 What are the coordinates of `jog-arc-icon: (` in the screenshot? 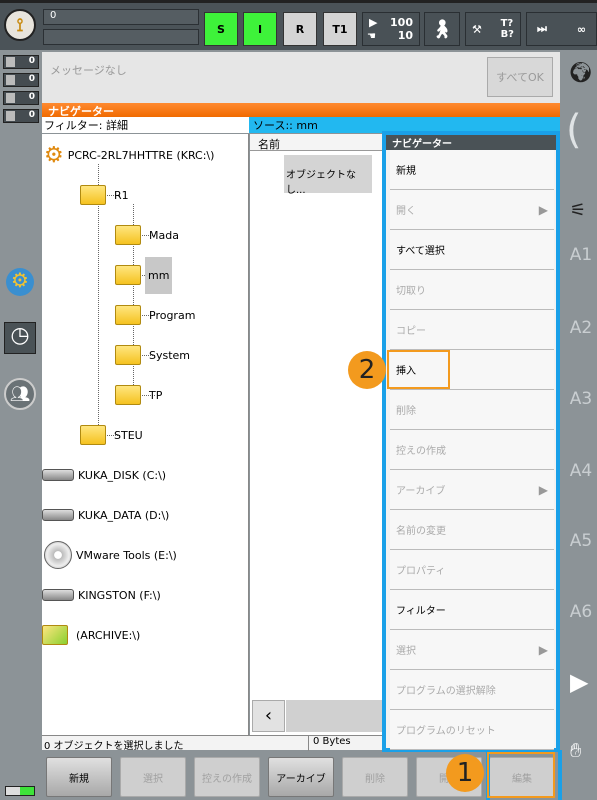 It's located at (574, 130).